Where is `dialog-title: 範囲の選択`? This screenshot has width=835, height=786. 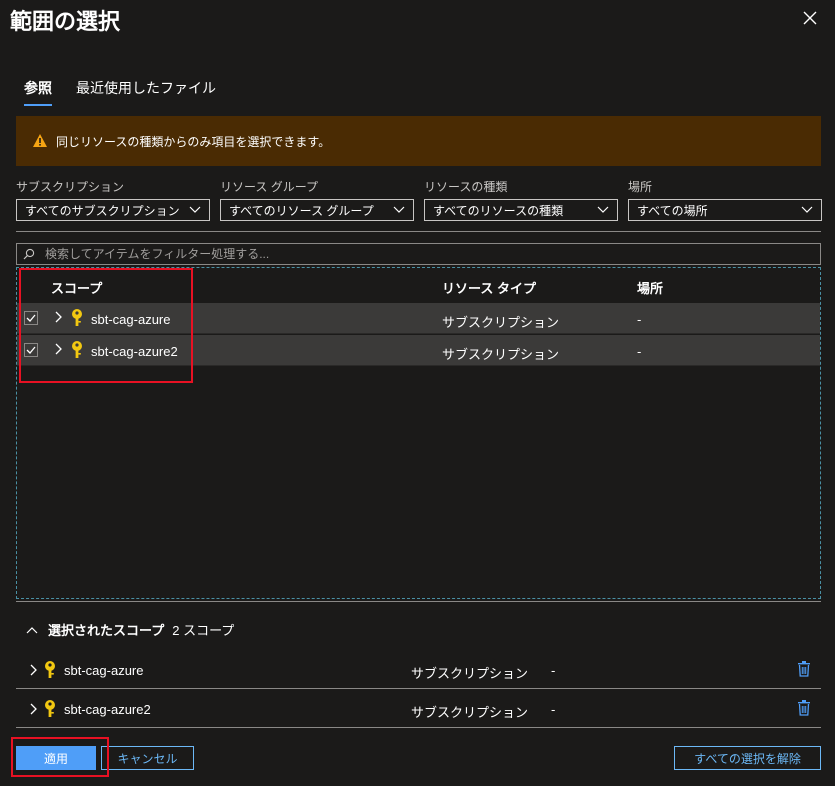
dialog-title: 範囲の選択 is located at coordinates (65, 21).